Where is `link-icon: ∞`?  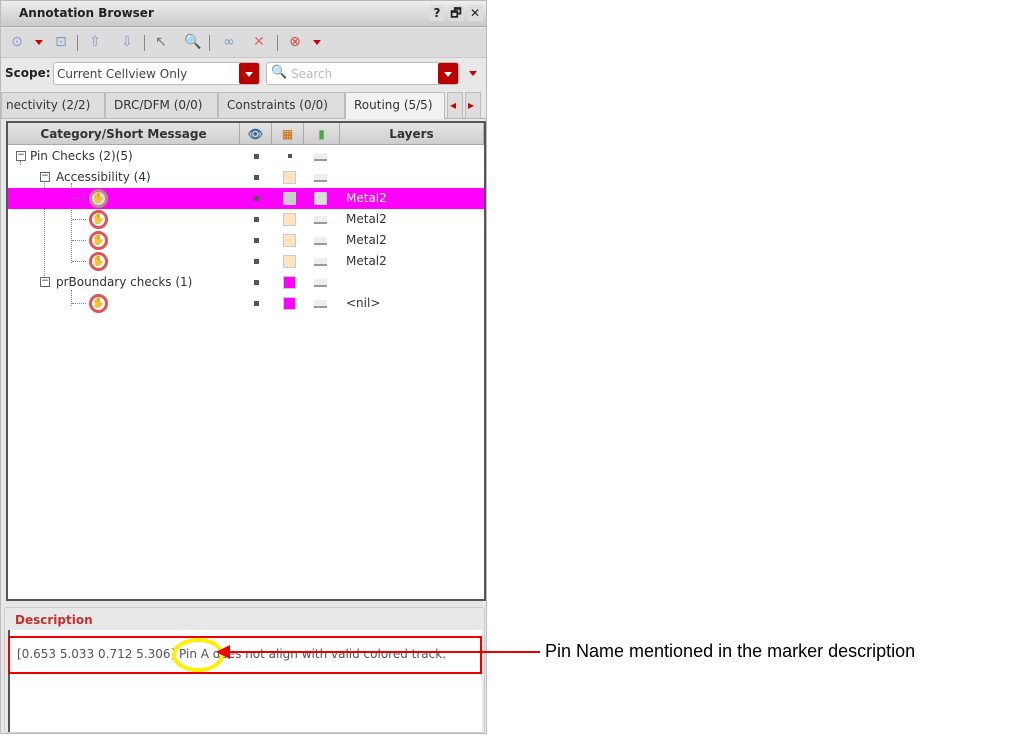
link-icon: ∞ is located at coordinates (229, 42).